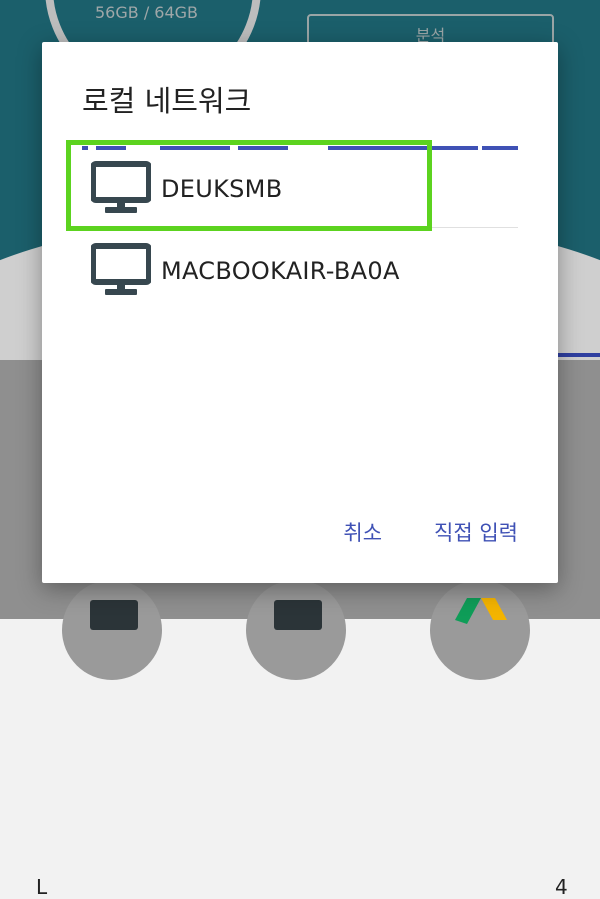 The image size is (600, 899). I want to click on computer-monitor-icon, so click(121, 269).